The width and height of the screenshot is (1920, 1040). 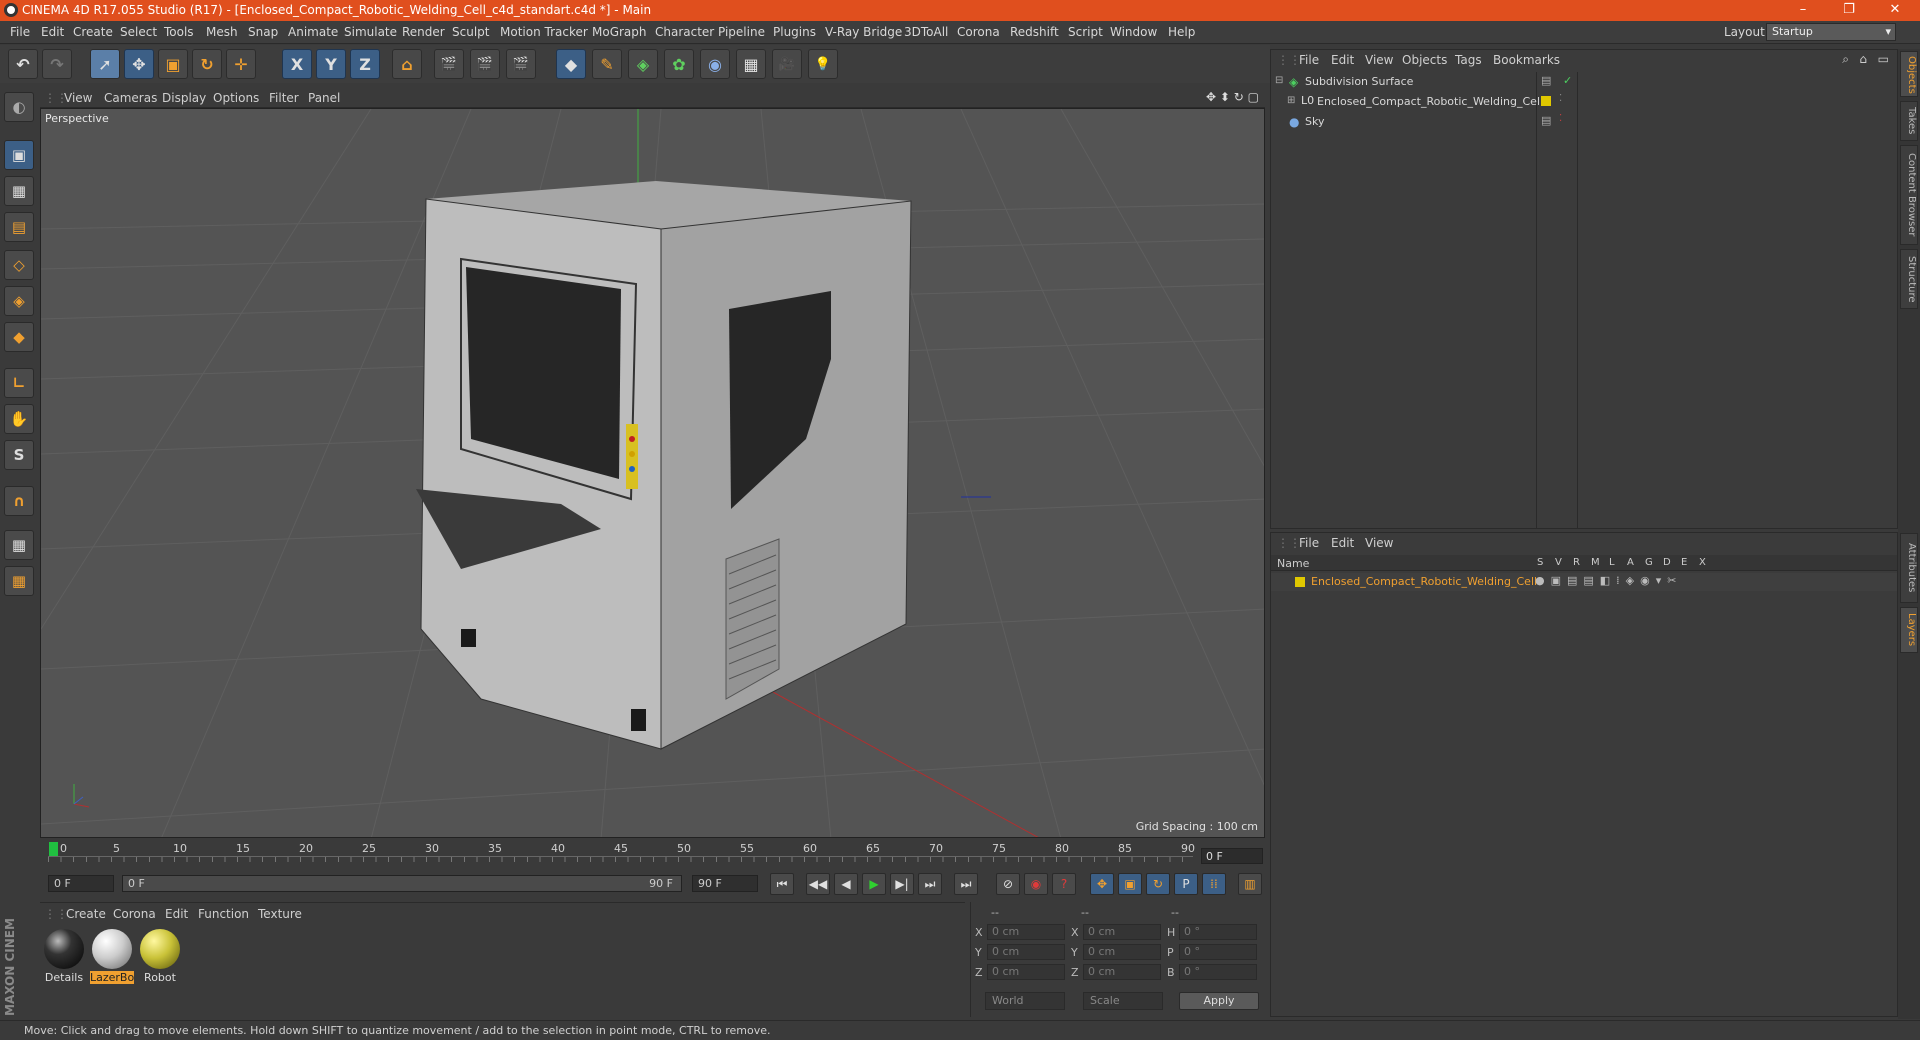 What do you see at coordinates (782, 884) in the screenshot?
I see `goto-start-button: ⏮` at bounding box center [782, 884].